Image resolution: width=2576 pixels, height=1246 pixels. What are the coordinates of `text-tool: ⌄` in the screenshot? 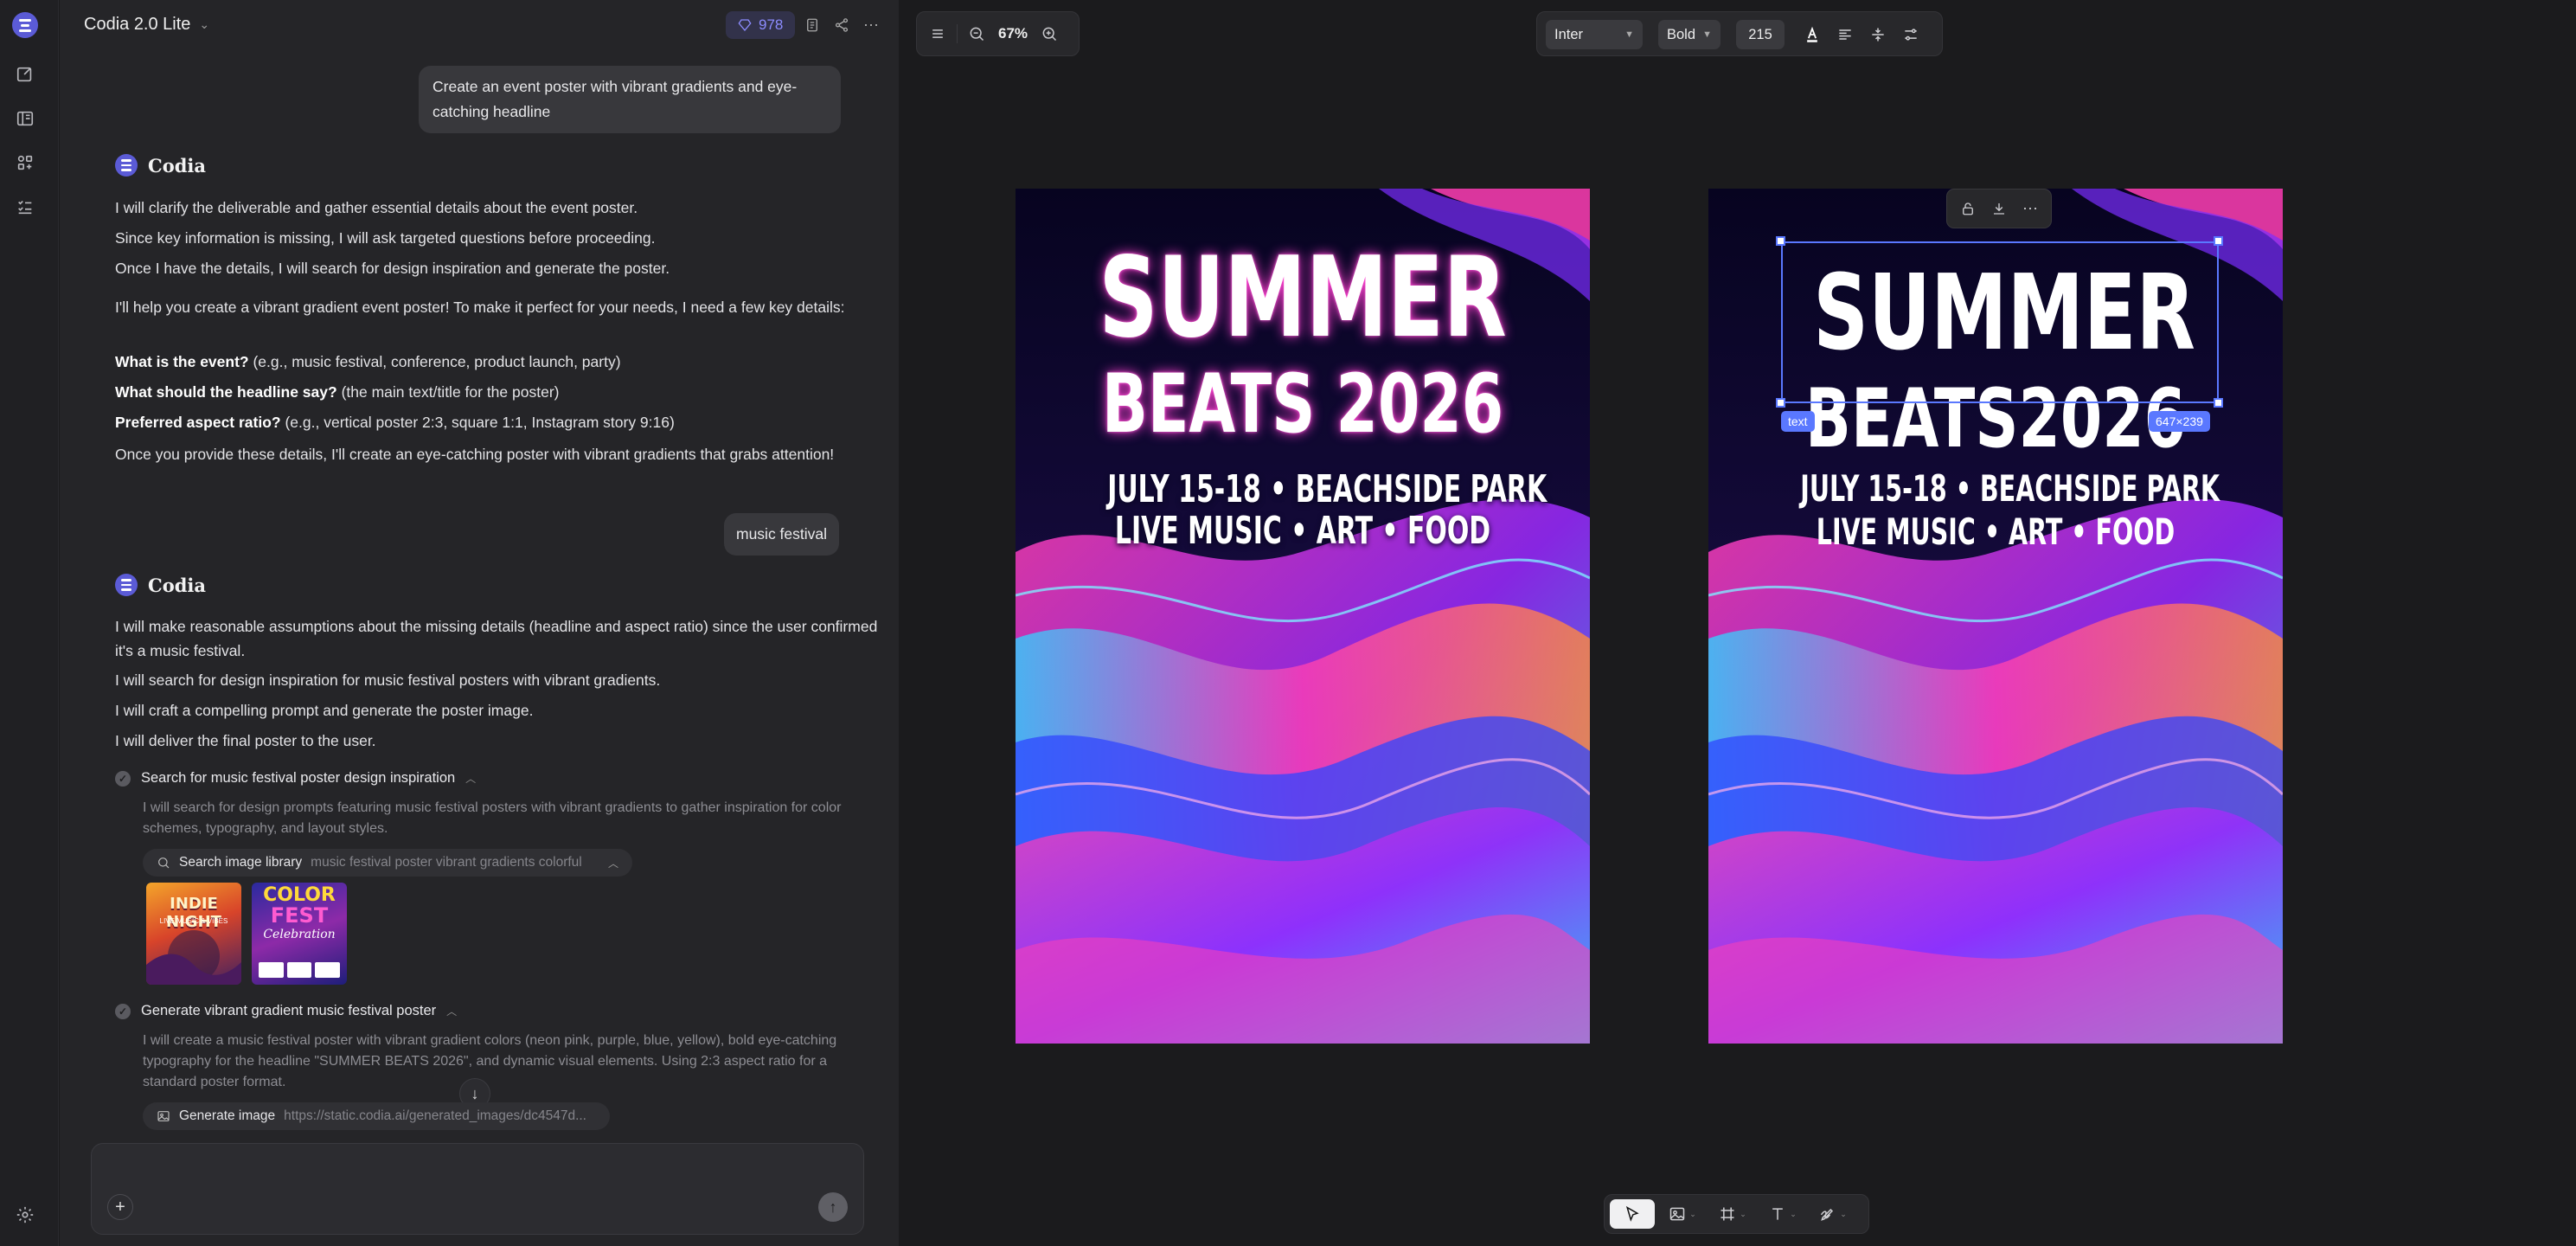 It's located at (1782, 1214).